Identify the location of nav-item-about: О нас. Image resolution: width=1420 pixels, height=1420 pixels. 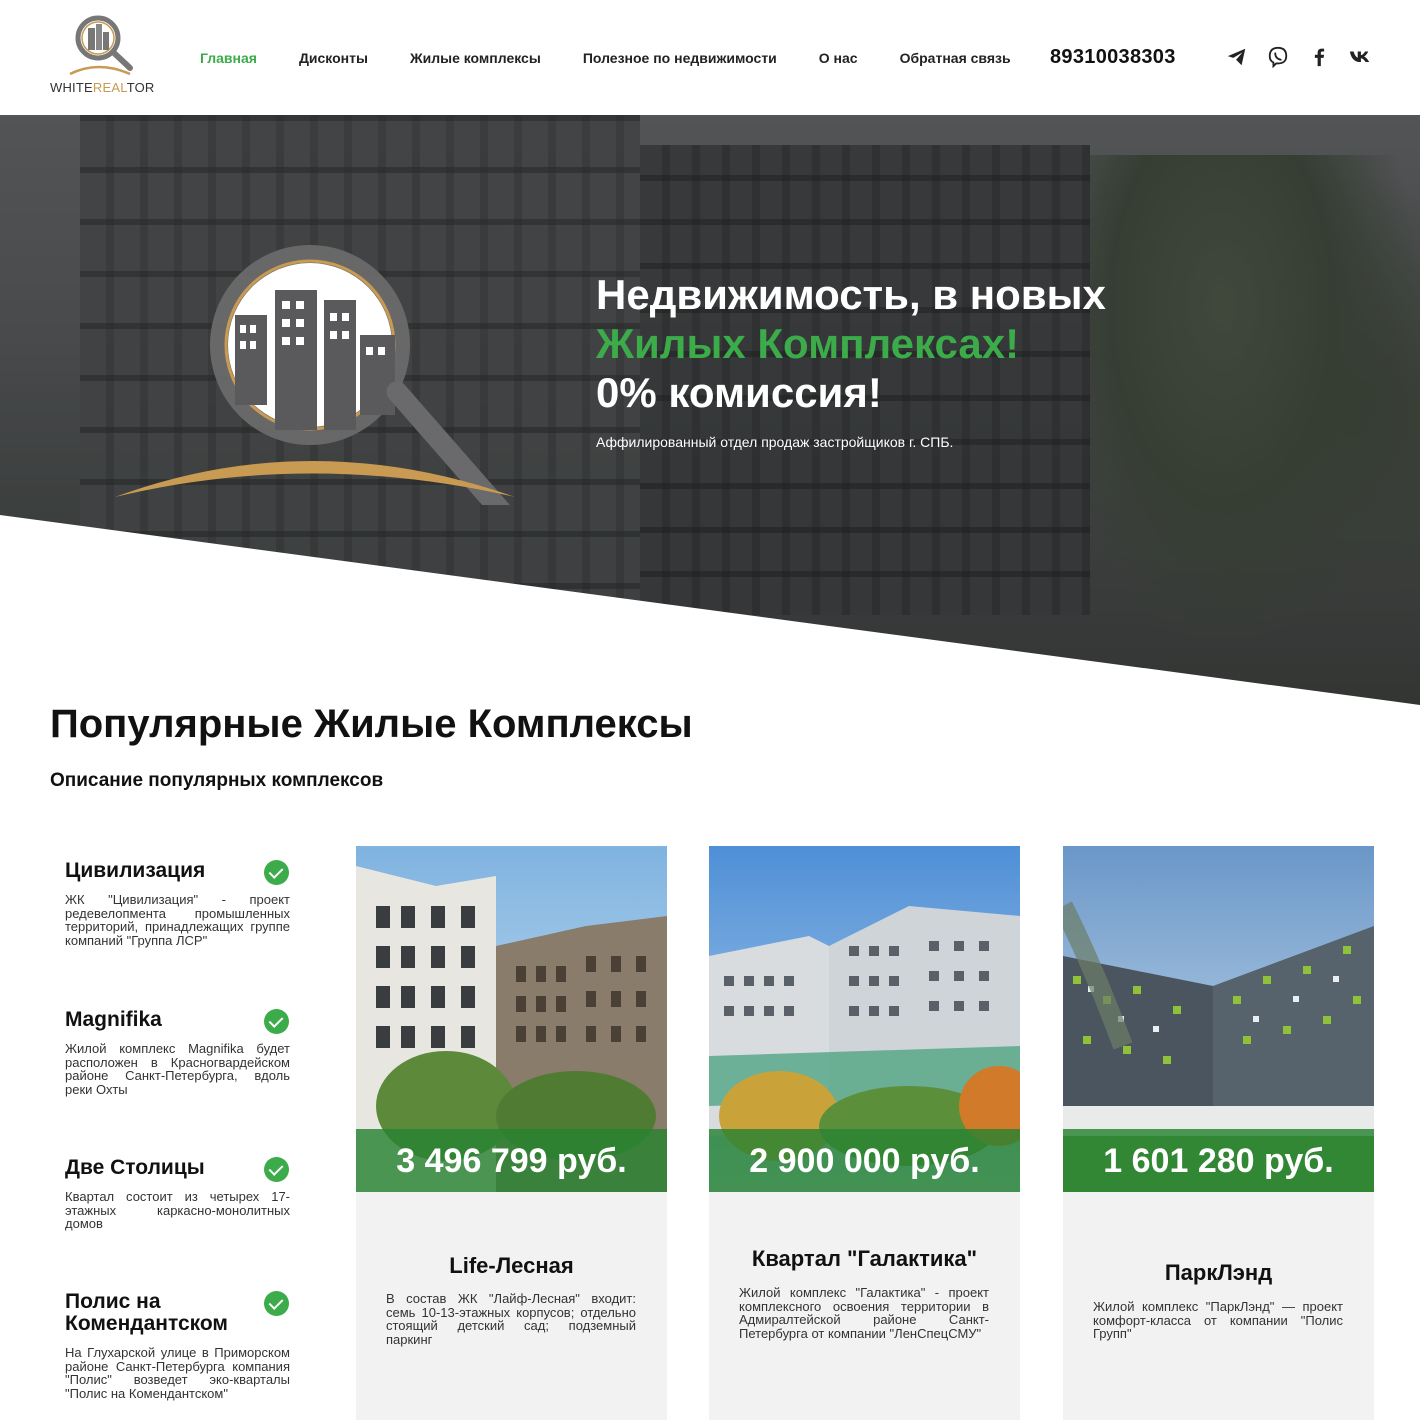
(838, 58).